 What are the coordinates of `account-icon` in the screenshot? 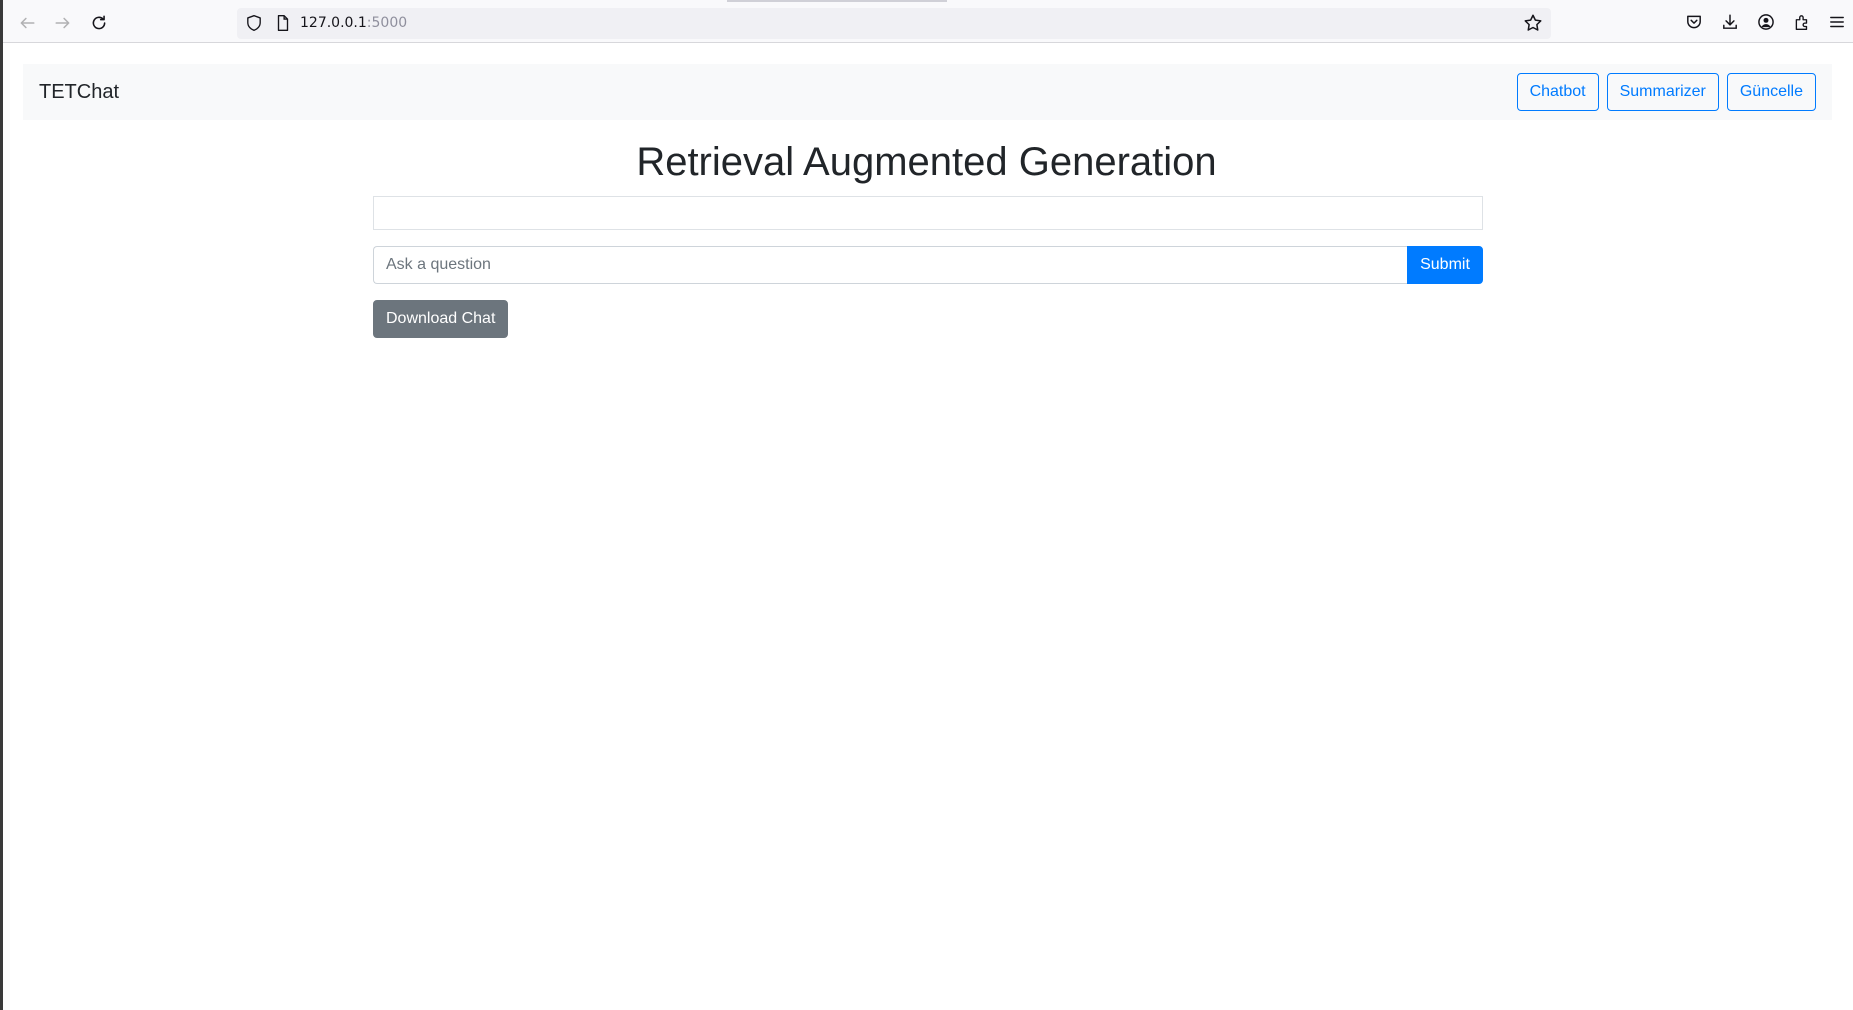 It's located at (1766, 22).